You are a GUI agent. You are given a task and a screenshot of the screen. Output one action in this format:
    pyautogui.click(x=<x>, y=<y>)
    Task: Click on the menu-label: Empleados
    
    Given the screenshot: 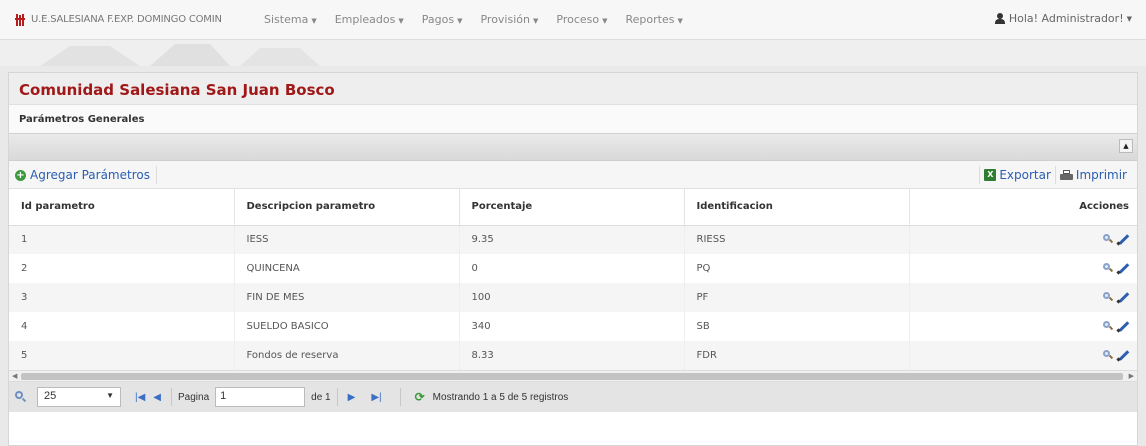 What is the action you would take?
    pyautogui.click(x=365, y=19)
    